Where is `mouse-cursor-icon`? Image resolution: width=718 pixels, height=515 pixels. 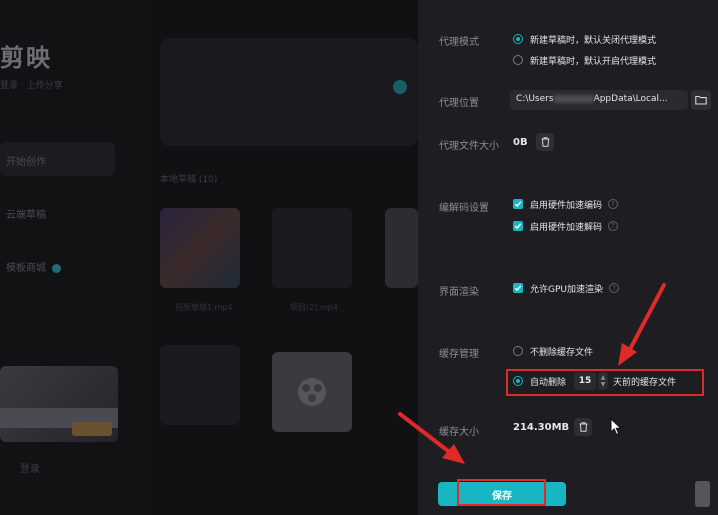
mouse-cursor-icon is located at coordinates (616, 427).